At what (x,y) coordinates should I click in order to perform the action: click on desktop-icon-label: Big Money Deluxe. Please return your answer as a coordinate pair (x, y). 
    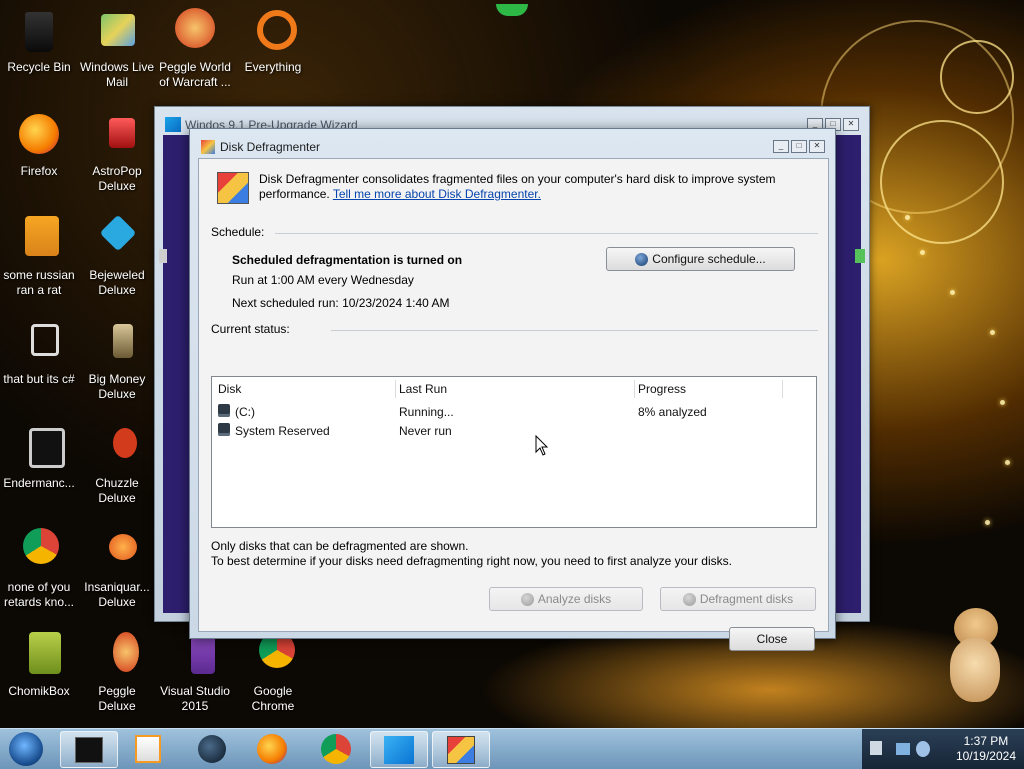
    Looking at the image, I should click on (117, 386).